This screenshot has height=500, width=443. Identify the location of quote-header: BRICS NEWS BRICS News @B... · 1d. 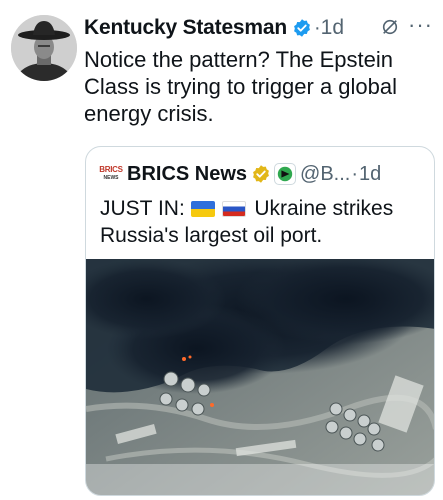
(240, 174).